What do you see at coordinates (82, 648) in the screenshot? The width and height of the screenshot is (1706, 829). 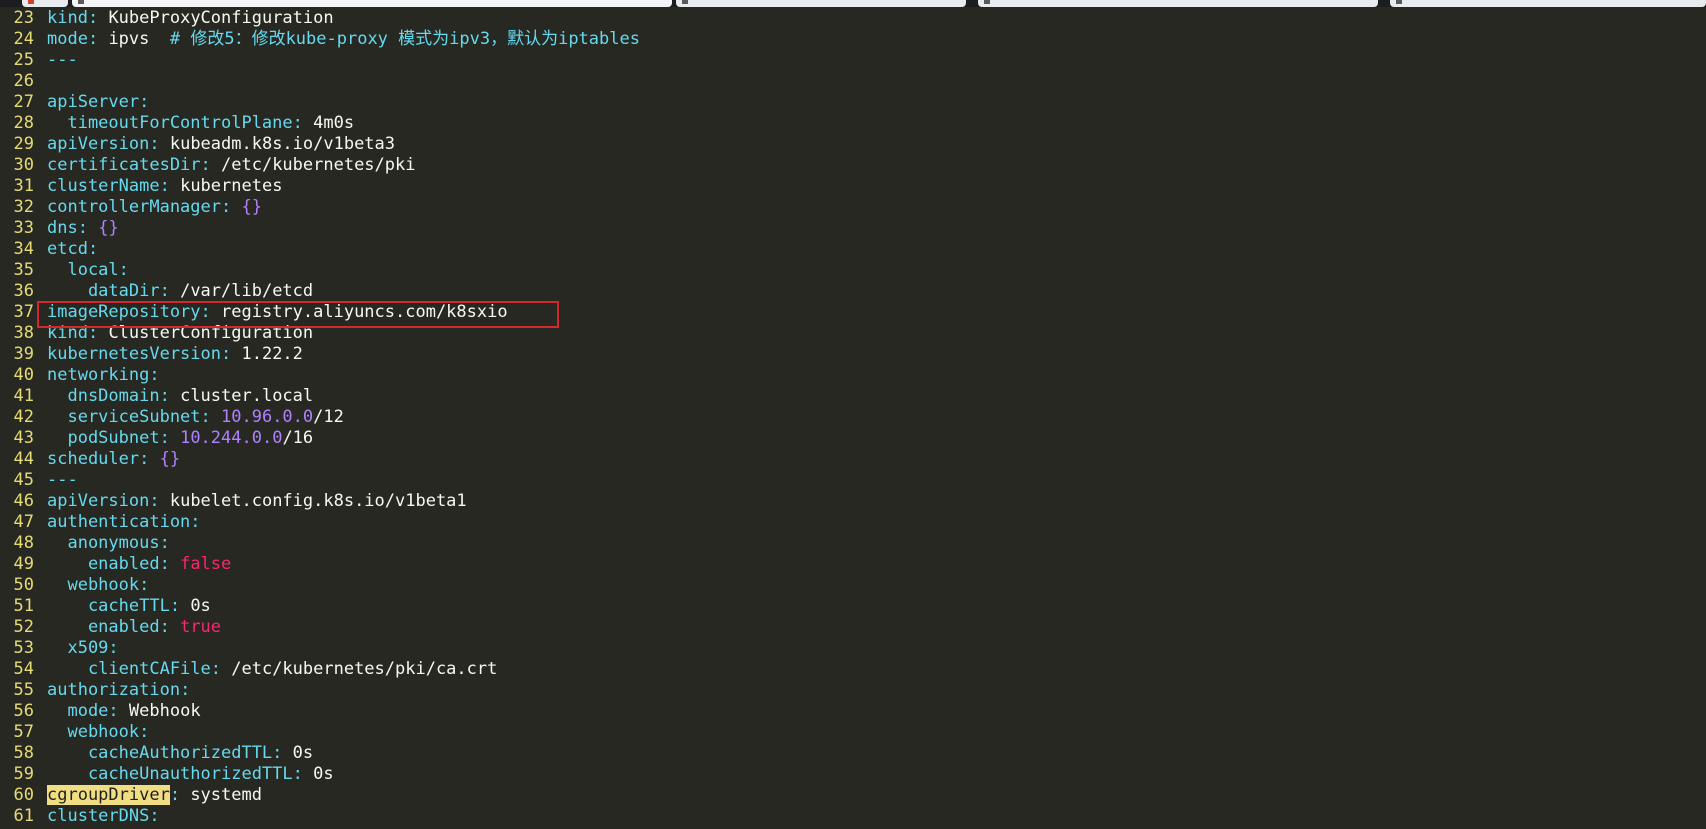 I see `code-text: x509:` at bounding box center [82, 648].